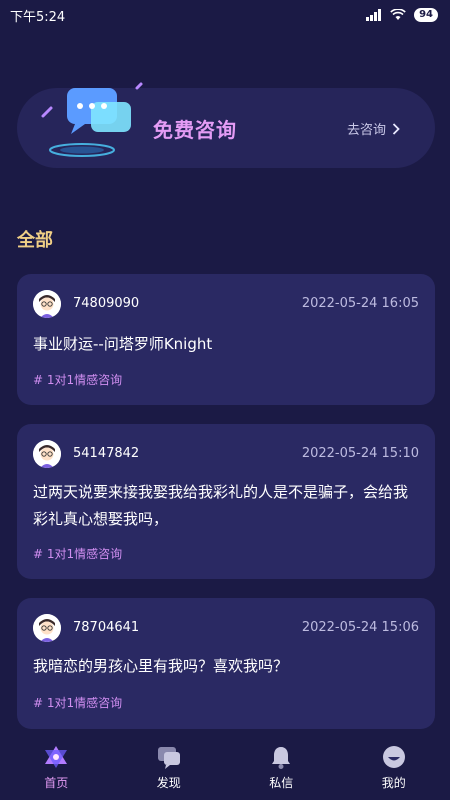 This screenshot has height=800, width=450. I want to click on post-time: 2022-05-24 15:10, so click(360, 453).